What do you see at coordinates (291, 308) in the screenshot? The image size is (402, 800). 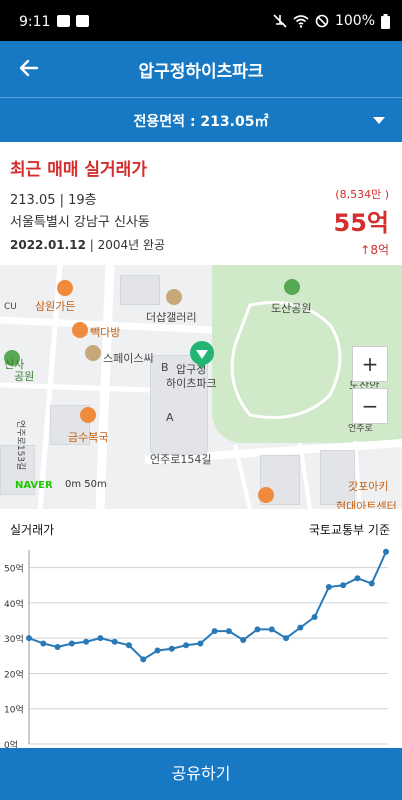 I see `map-label-dosan-park: 도산공원` at bounding box center [291, 308].